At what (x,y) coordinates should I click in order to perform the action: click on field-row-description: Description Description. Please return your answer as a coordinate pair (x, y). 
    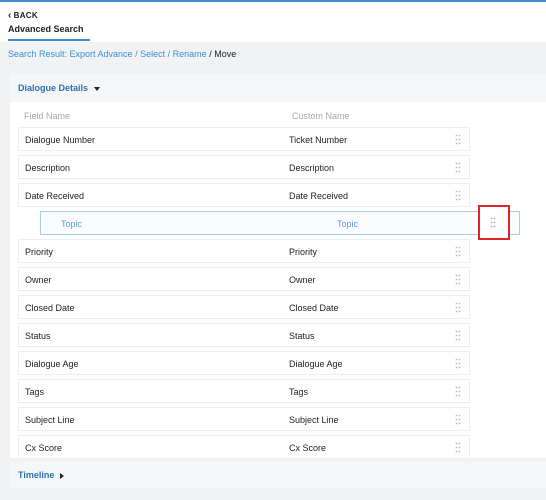
    Looking at the image, I should click on (244, 167).